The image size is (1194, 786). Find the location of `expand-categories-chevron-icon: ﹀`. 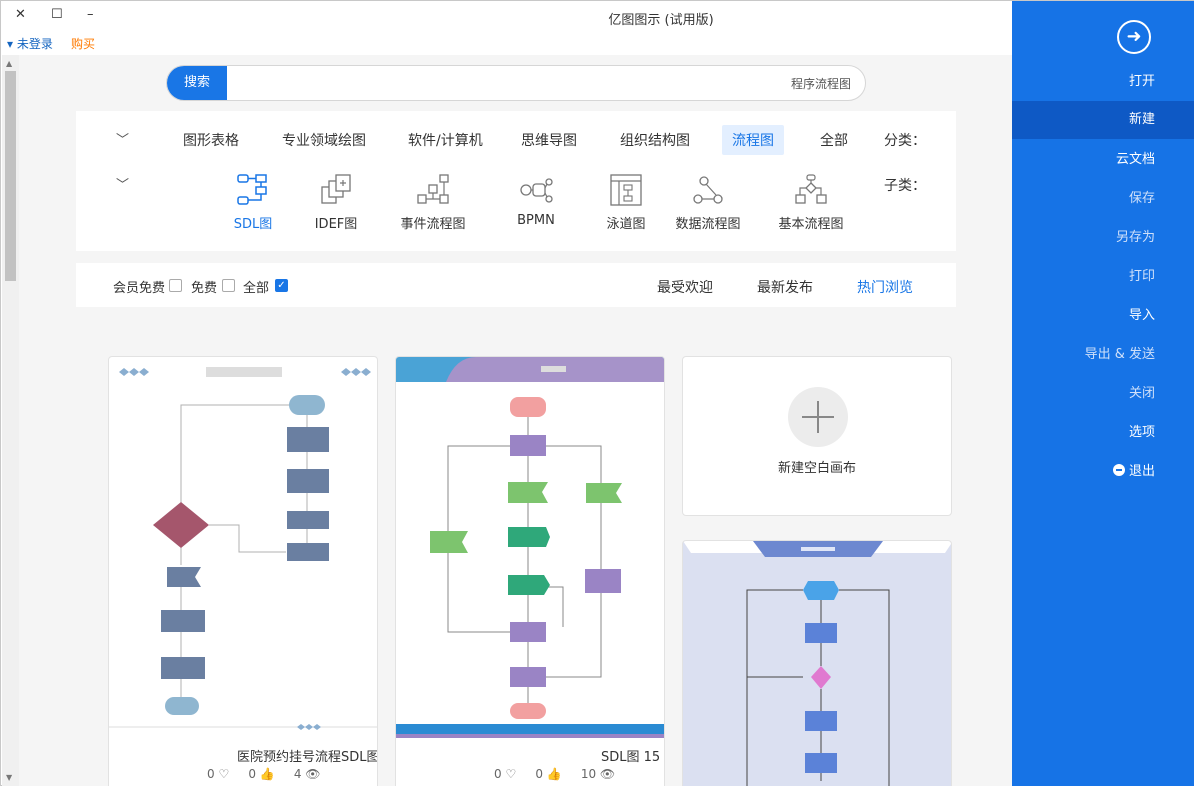

expand-categories-chevron-icon: ﹀ is located at coordinates (122, 138).